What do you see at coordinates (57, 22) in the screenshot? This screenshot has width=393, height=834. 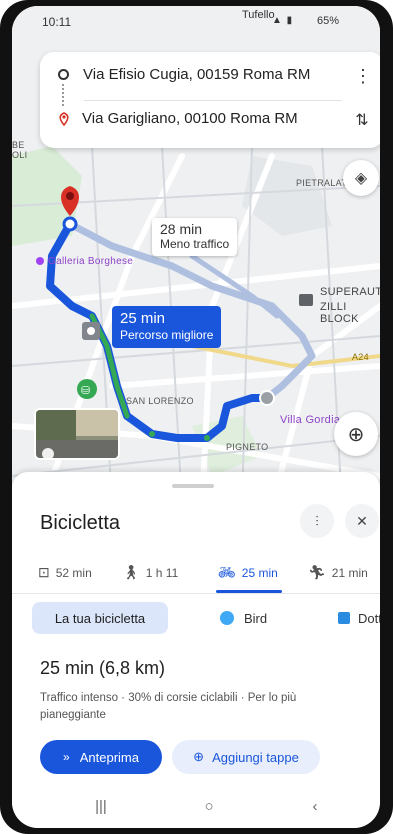 I see `status-time: 10:11` at bounding box center [57, 22].